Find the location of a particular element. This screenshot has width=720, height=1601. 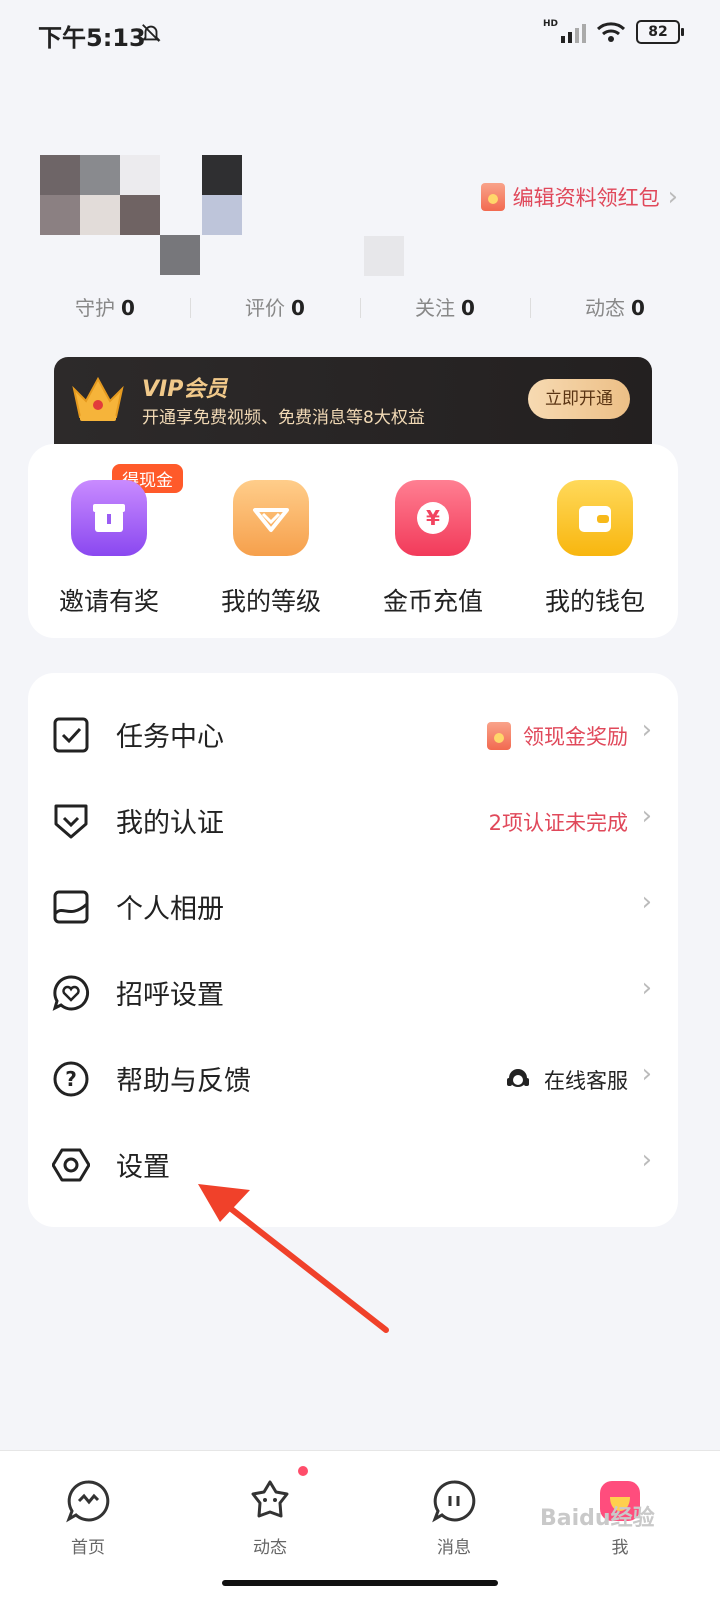

my-wallet-label: 我的钱包 is located at coordinates (594, 601).